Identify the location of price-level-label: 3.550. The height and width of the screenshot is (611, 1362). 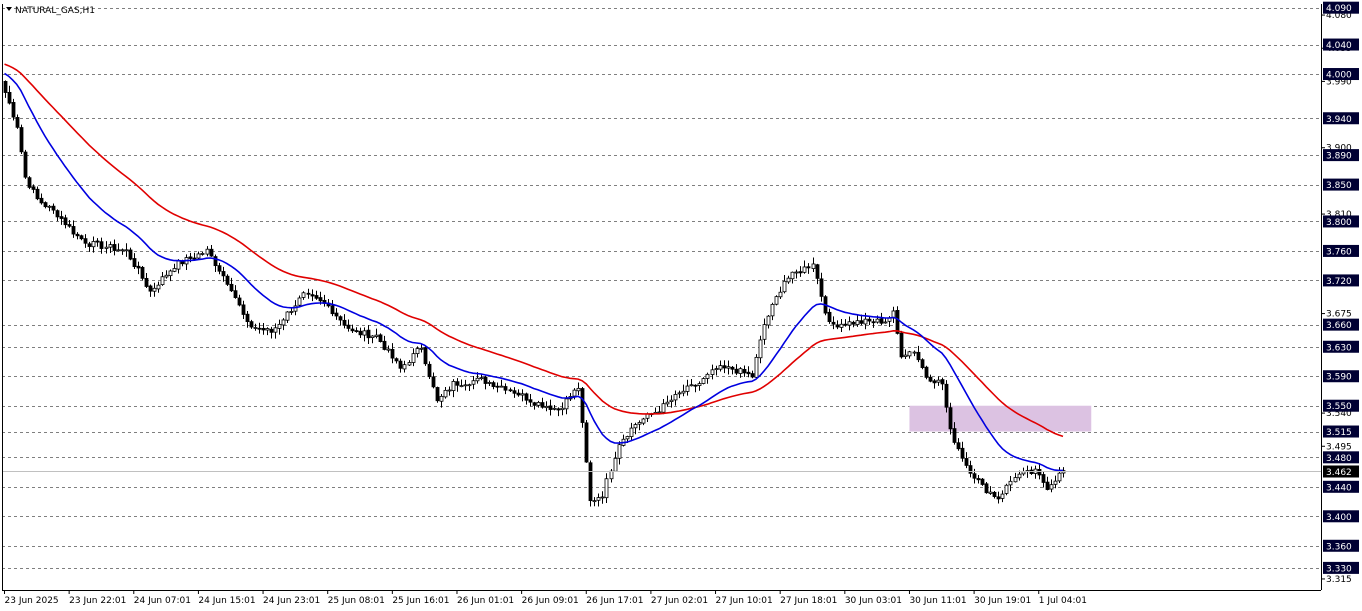
(1341, 406).